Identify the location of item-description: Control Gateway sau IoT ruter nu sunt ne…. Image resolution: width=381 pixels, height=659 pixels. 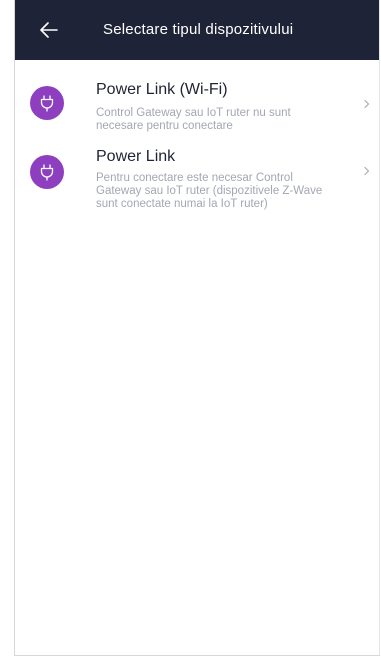
(193, 119).